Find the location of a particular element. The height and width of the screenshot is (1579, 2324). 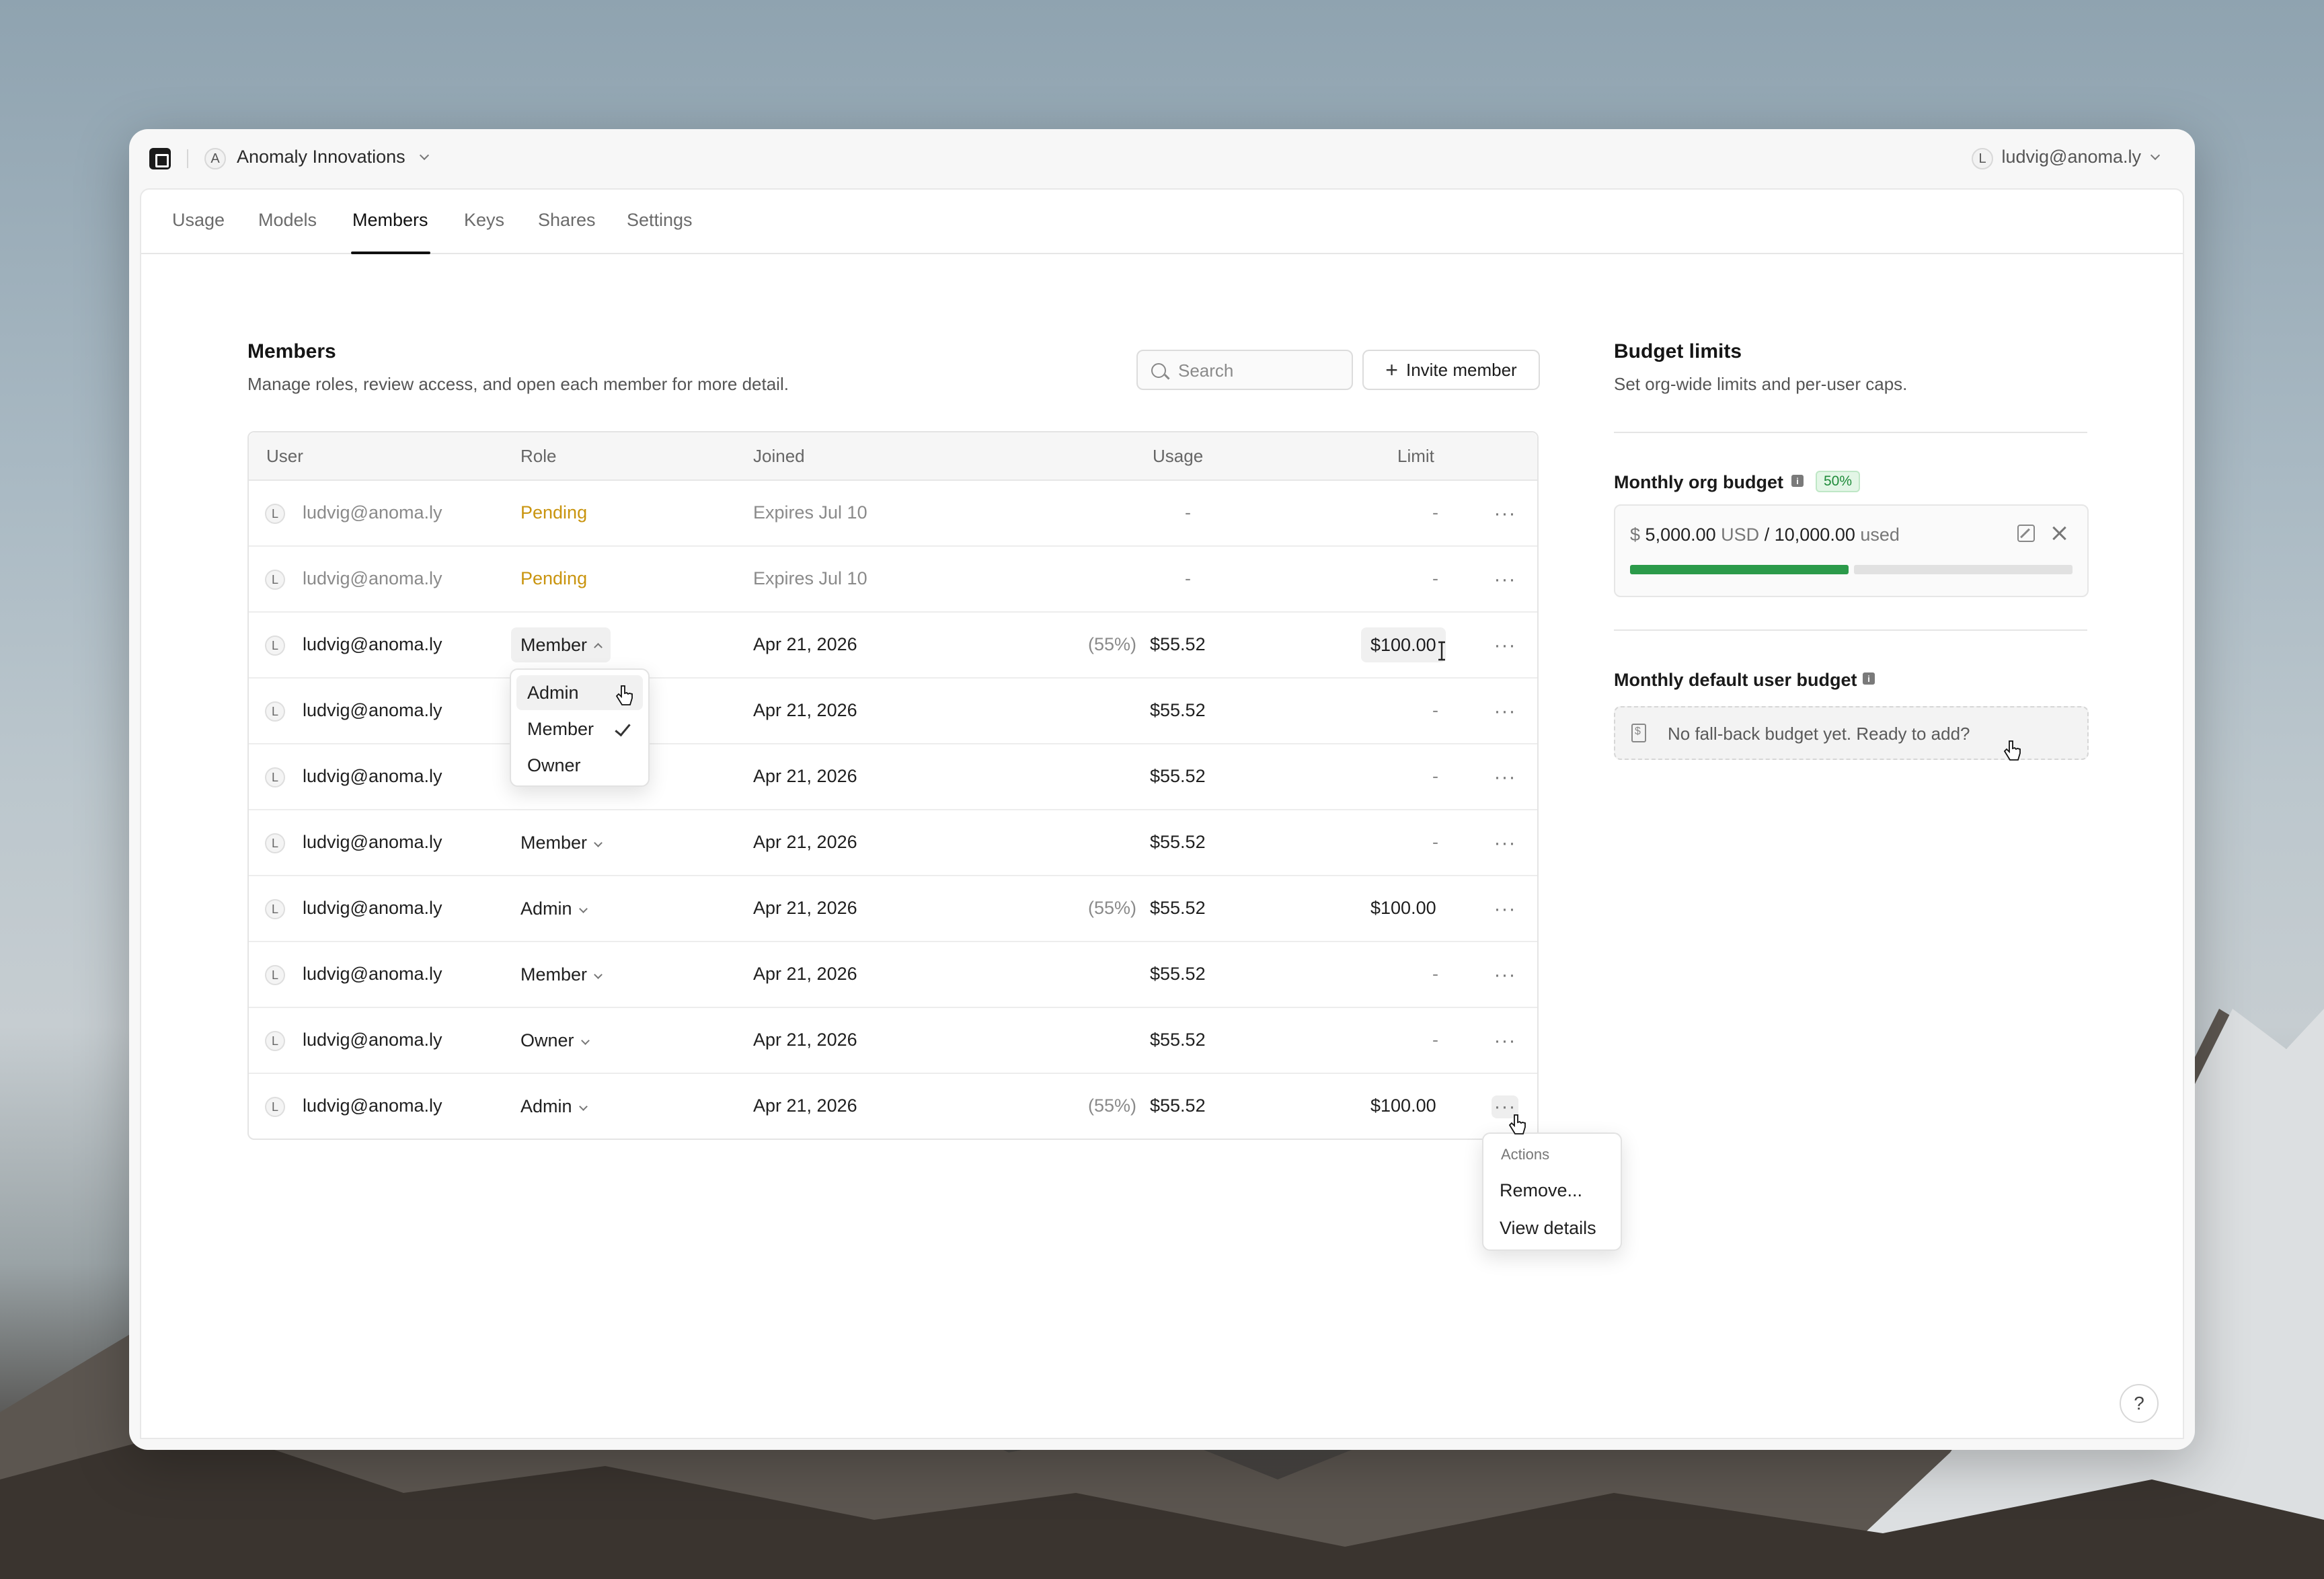

tab-shares: Shares is located at coordinates (567, 220).